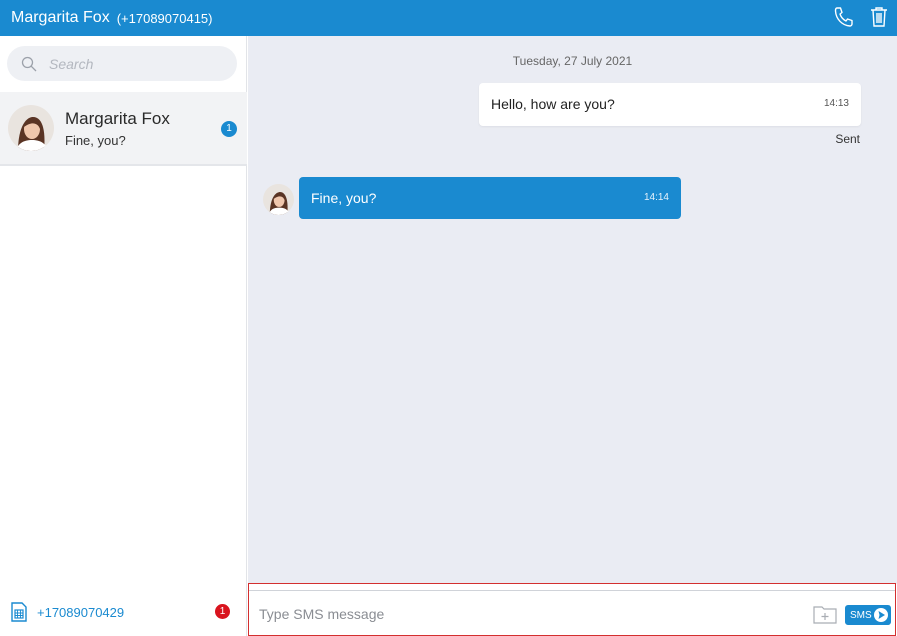  I want to click on header-contact-number: (+17089070415), so click(164, 18).